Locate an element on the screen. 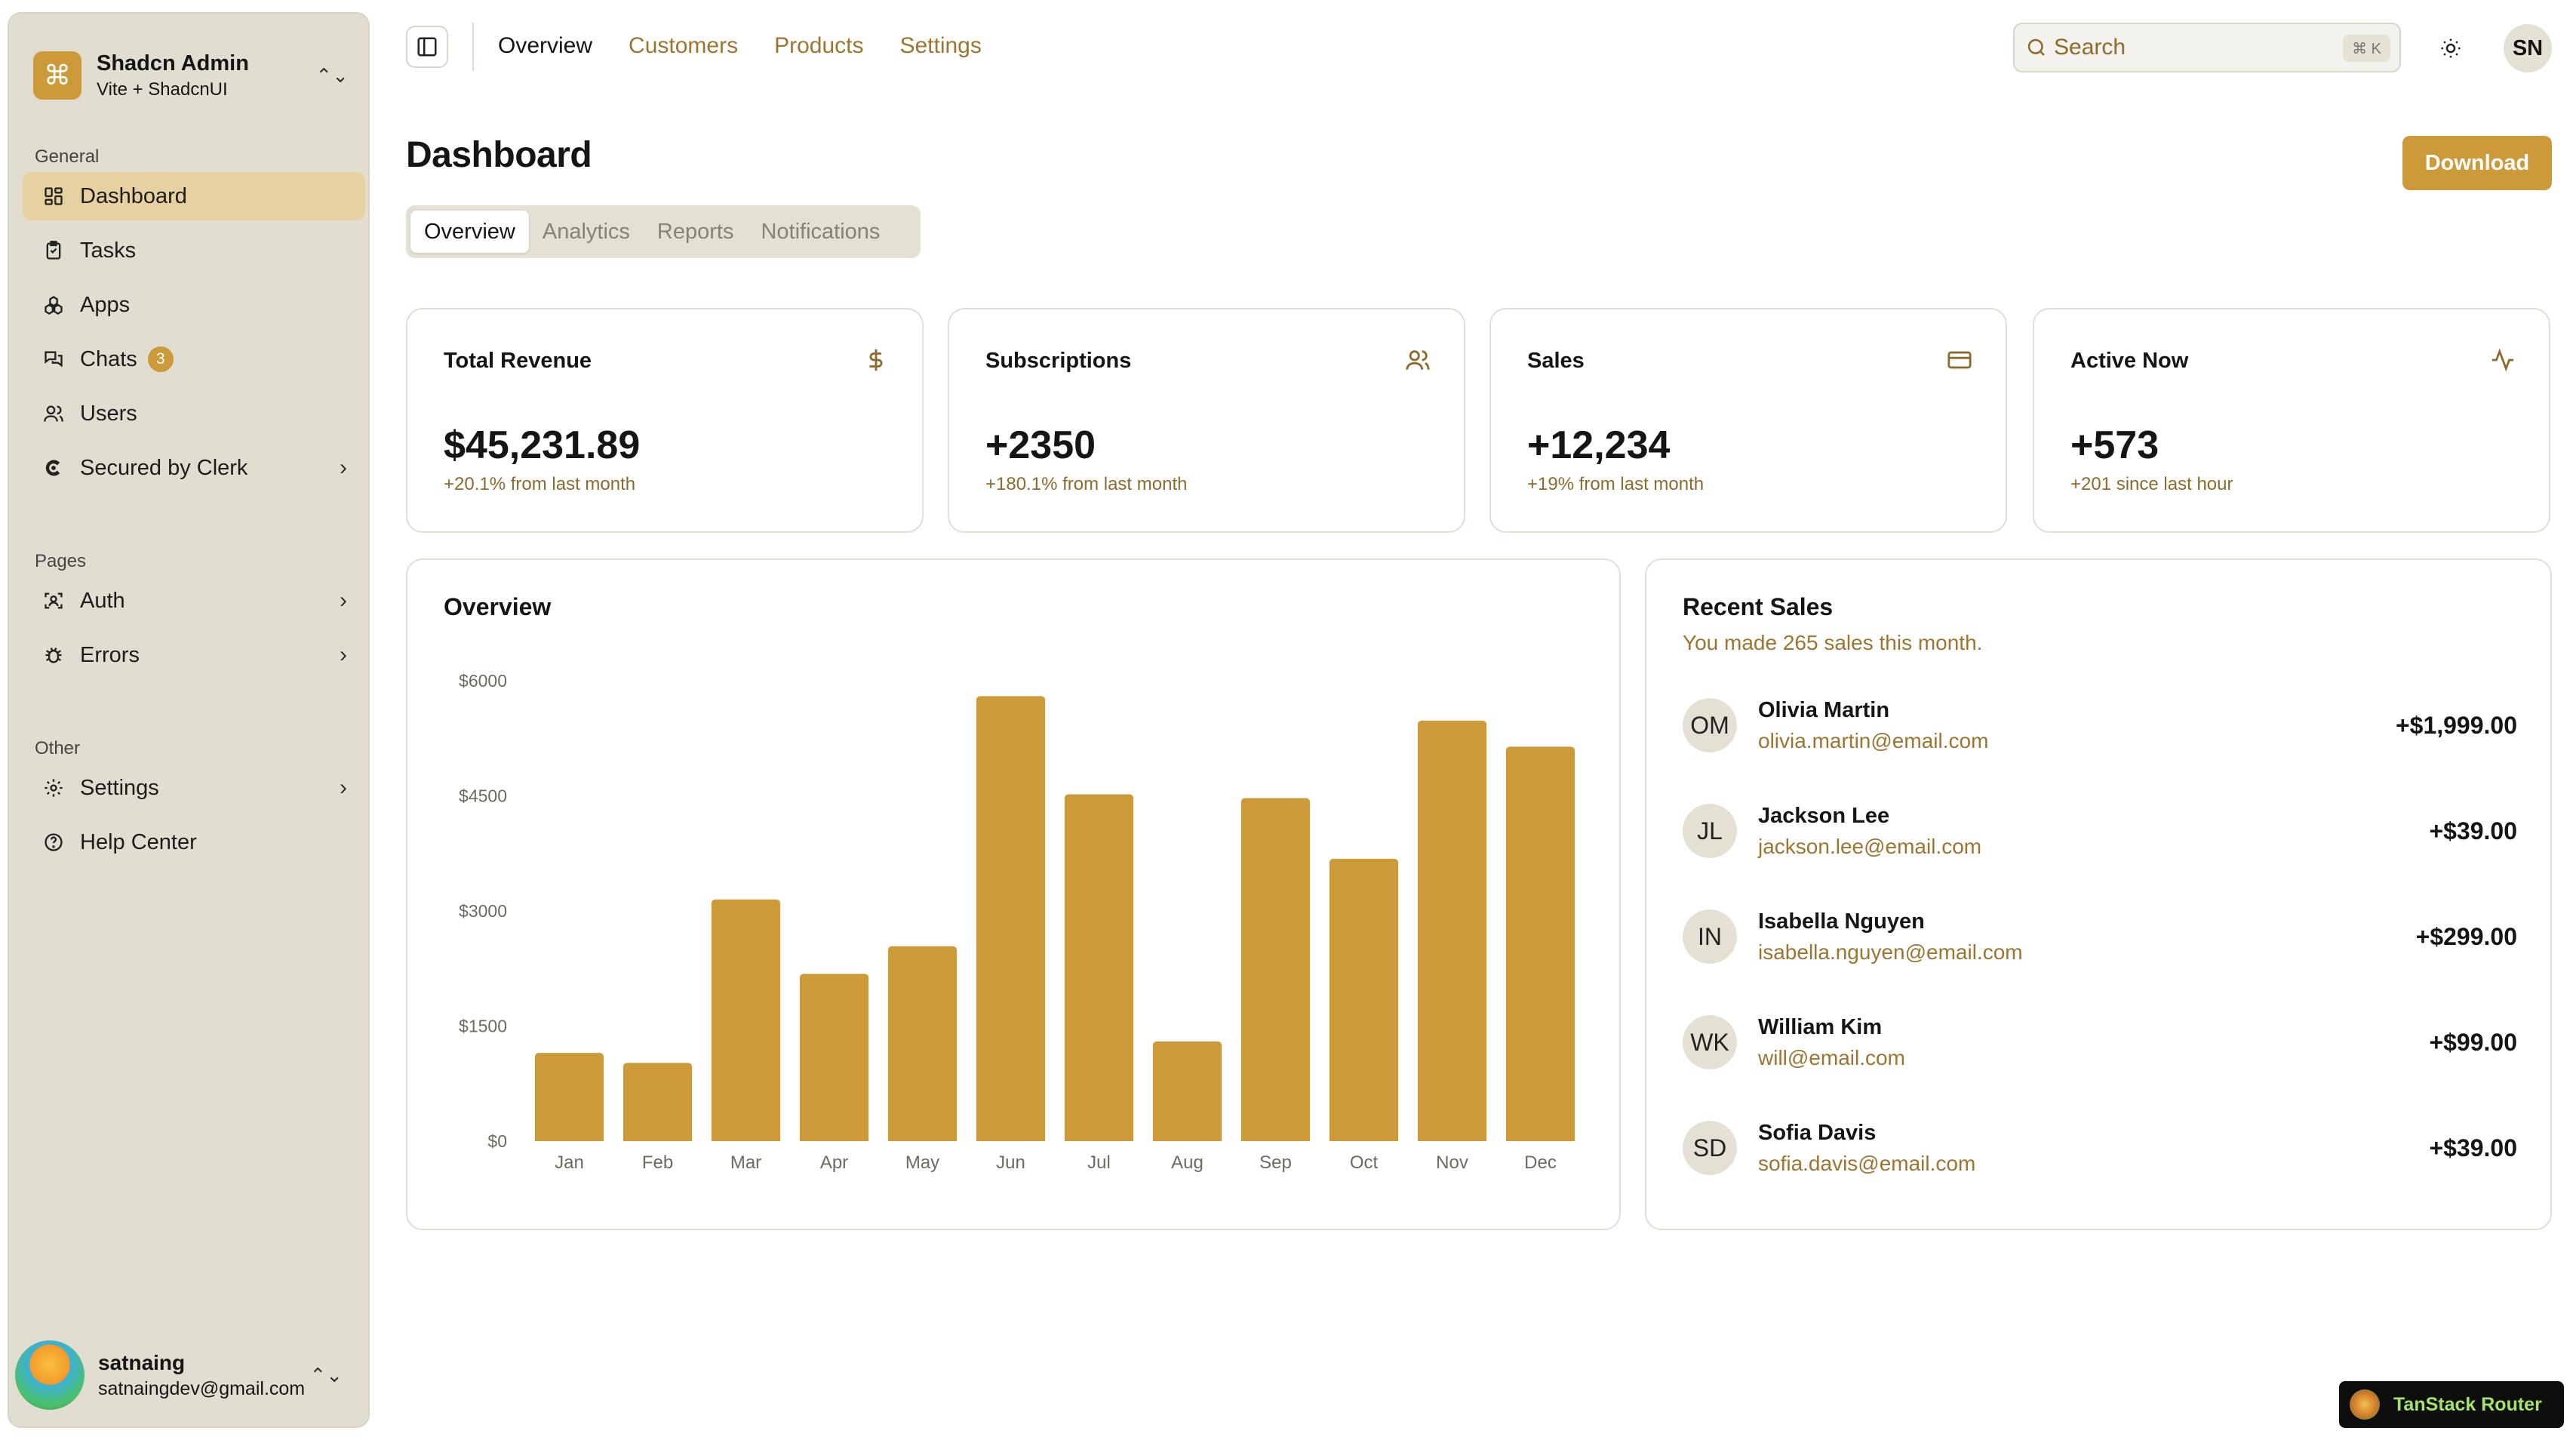  bar-aug is located at coordinates (1187, 1091).